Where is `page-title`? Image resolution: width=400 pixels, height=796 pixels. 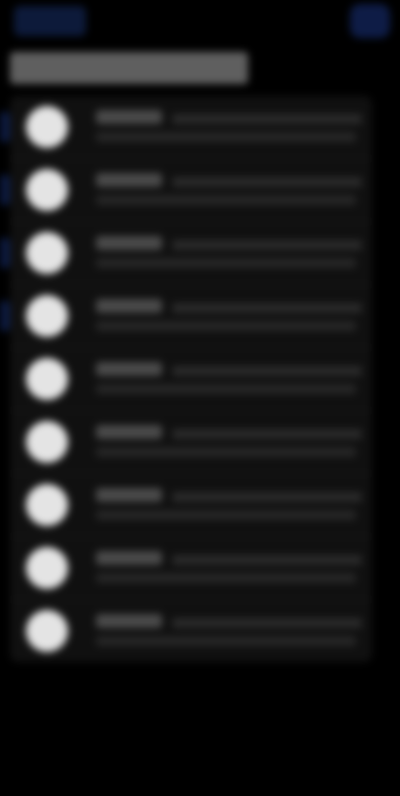
page-title is located at coordinates (129, 68).